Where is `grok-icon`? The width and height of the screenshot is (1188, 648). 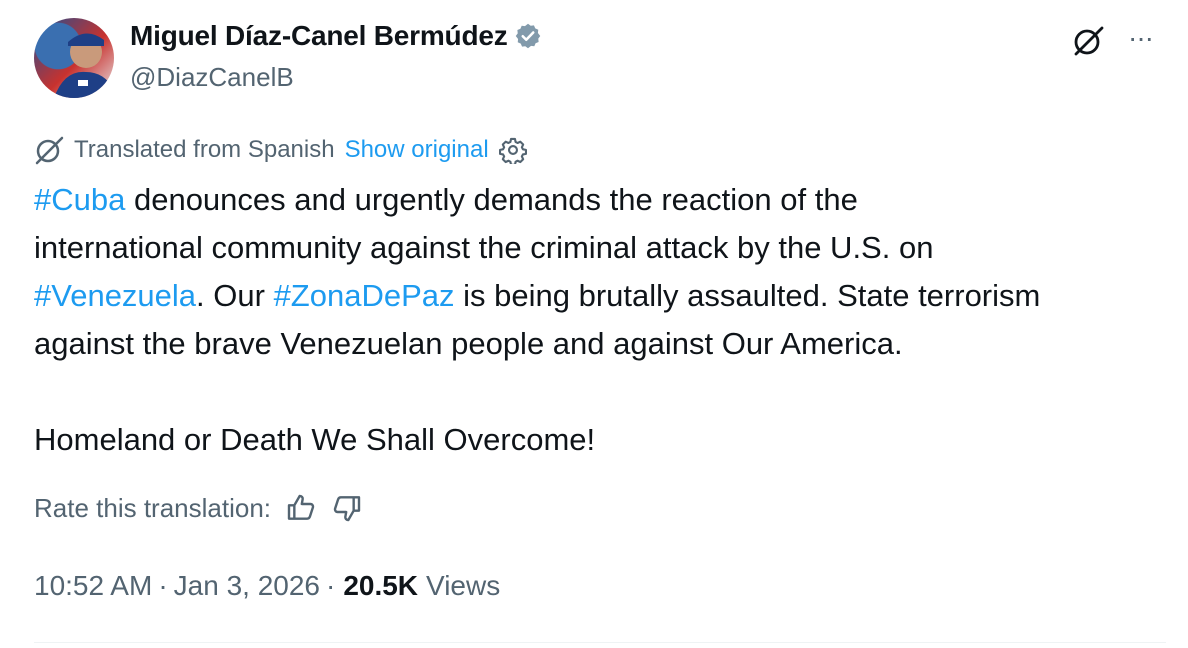
grok-icon is located at coordinates (1089, 41).